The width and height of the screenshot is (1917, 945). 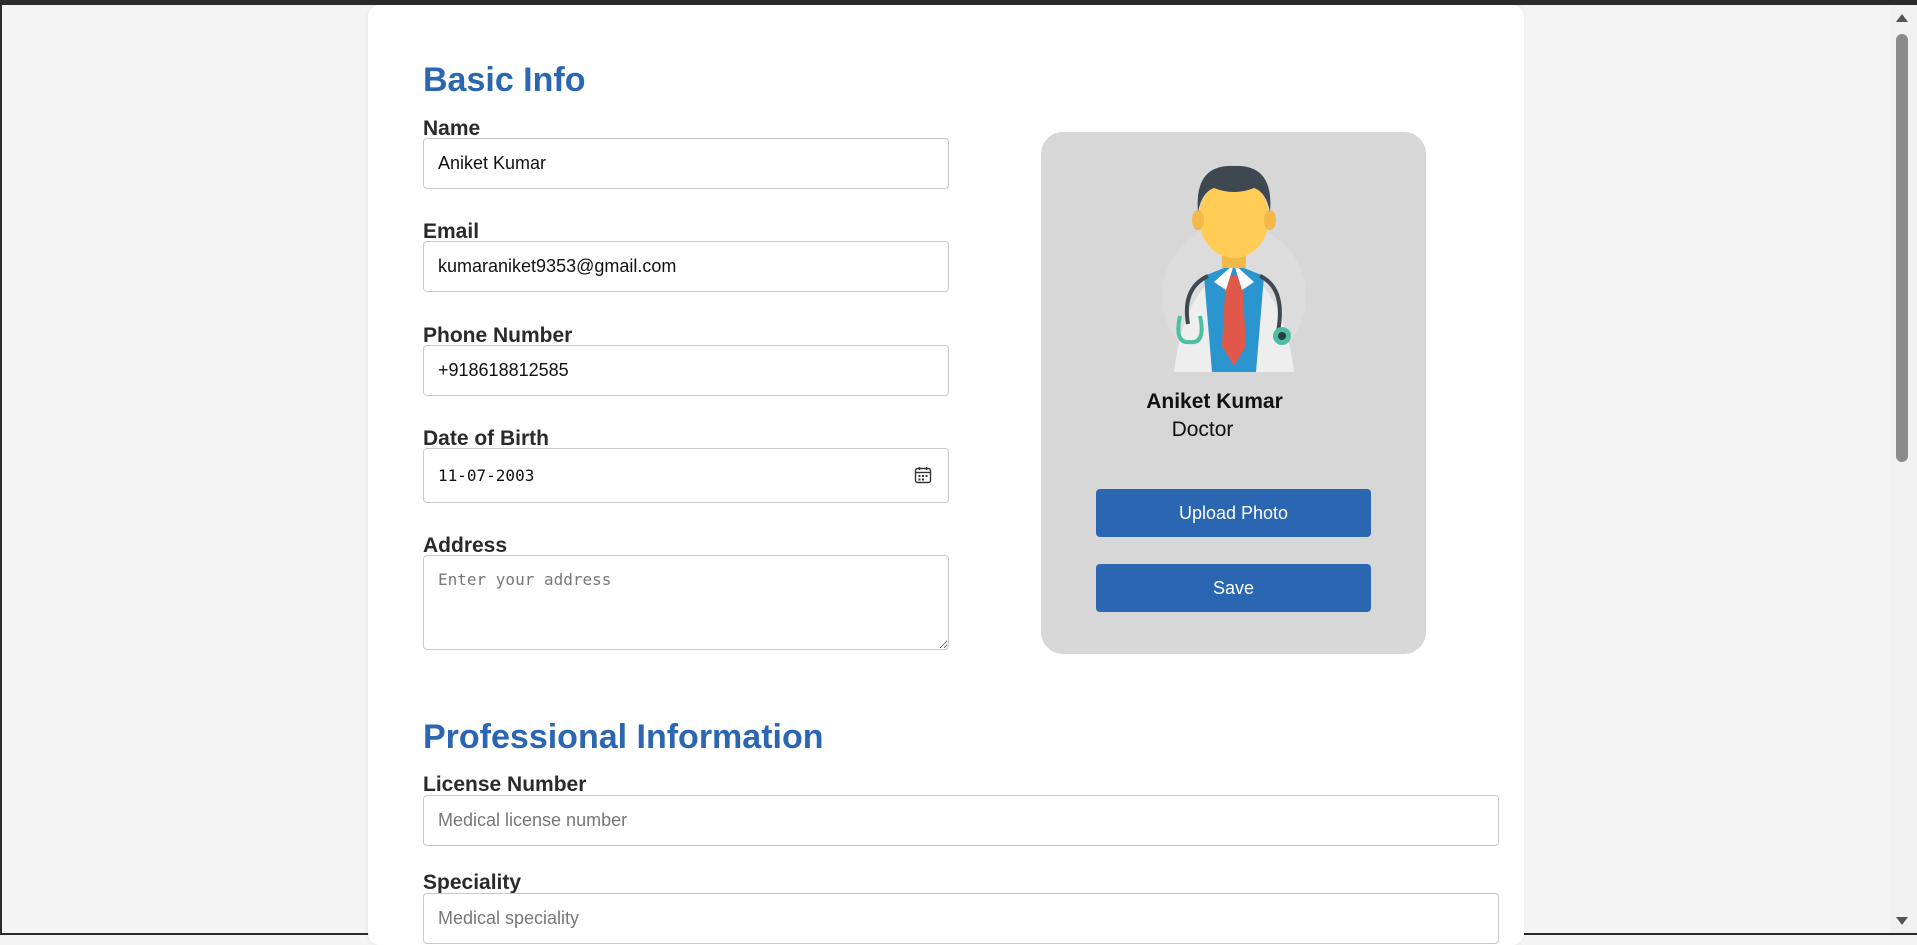 I want to click on professional-info-title: Professional Information, so click(x=623, y=737).